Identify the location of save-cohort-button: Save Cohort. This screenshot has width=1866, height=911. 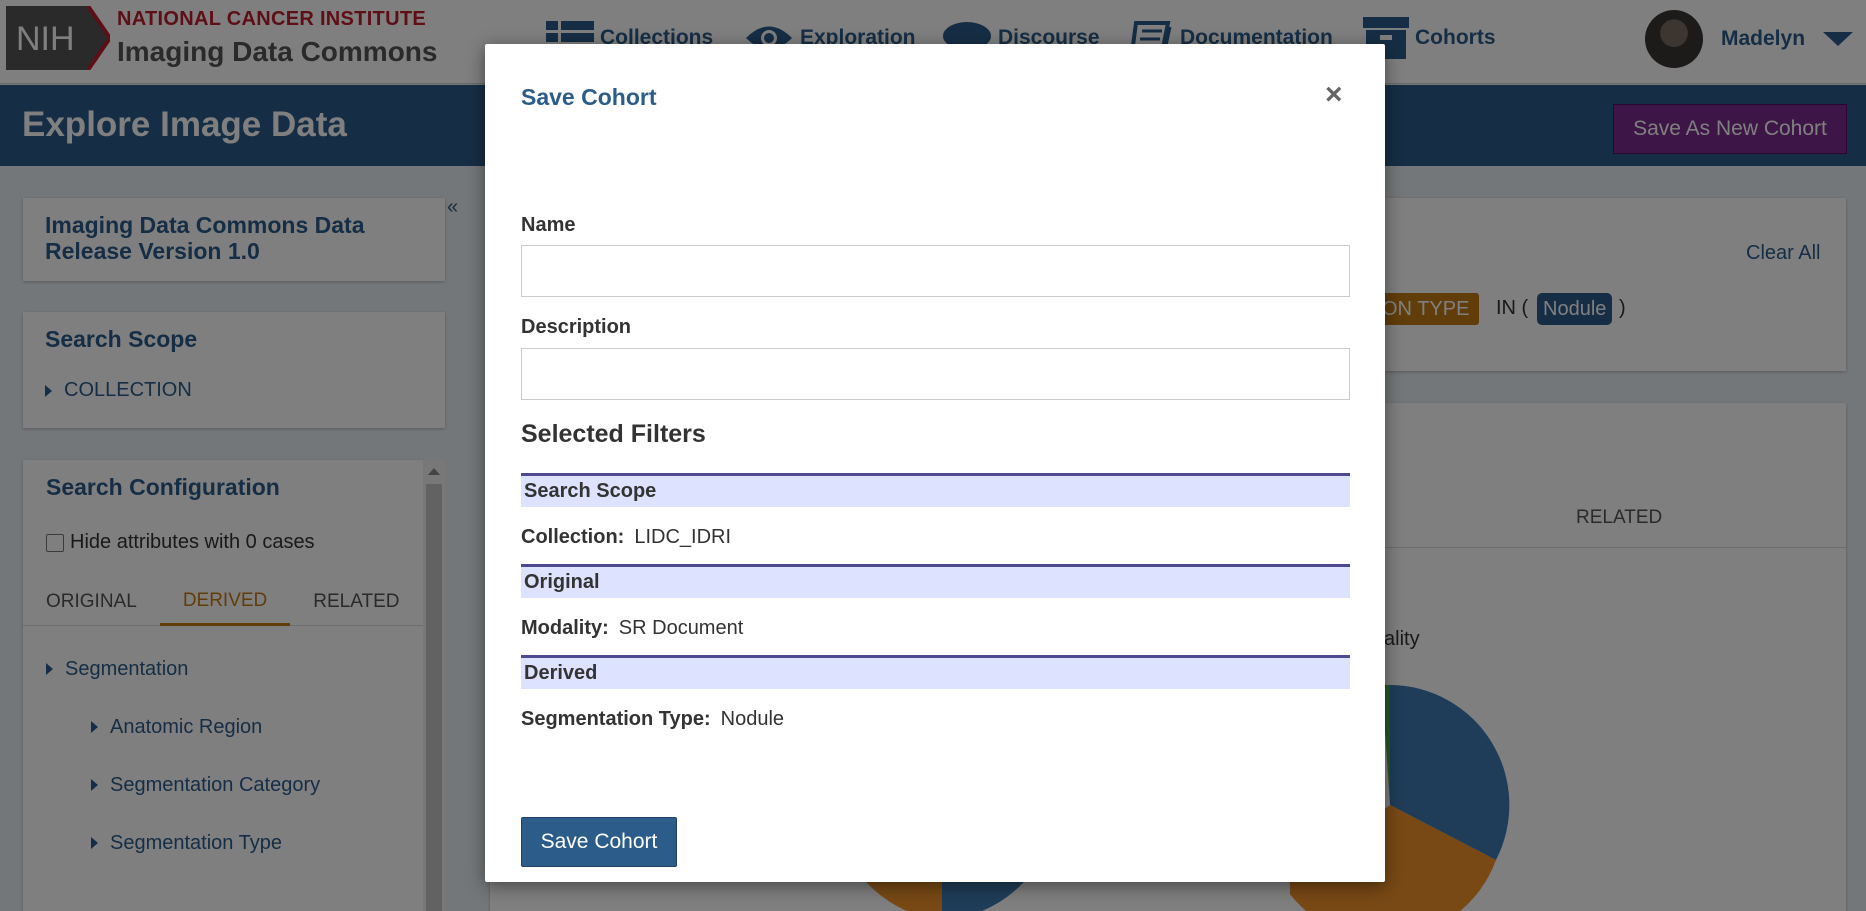
(599, 842).